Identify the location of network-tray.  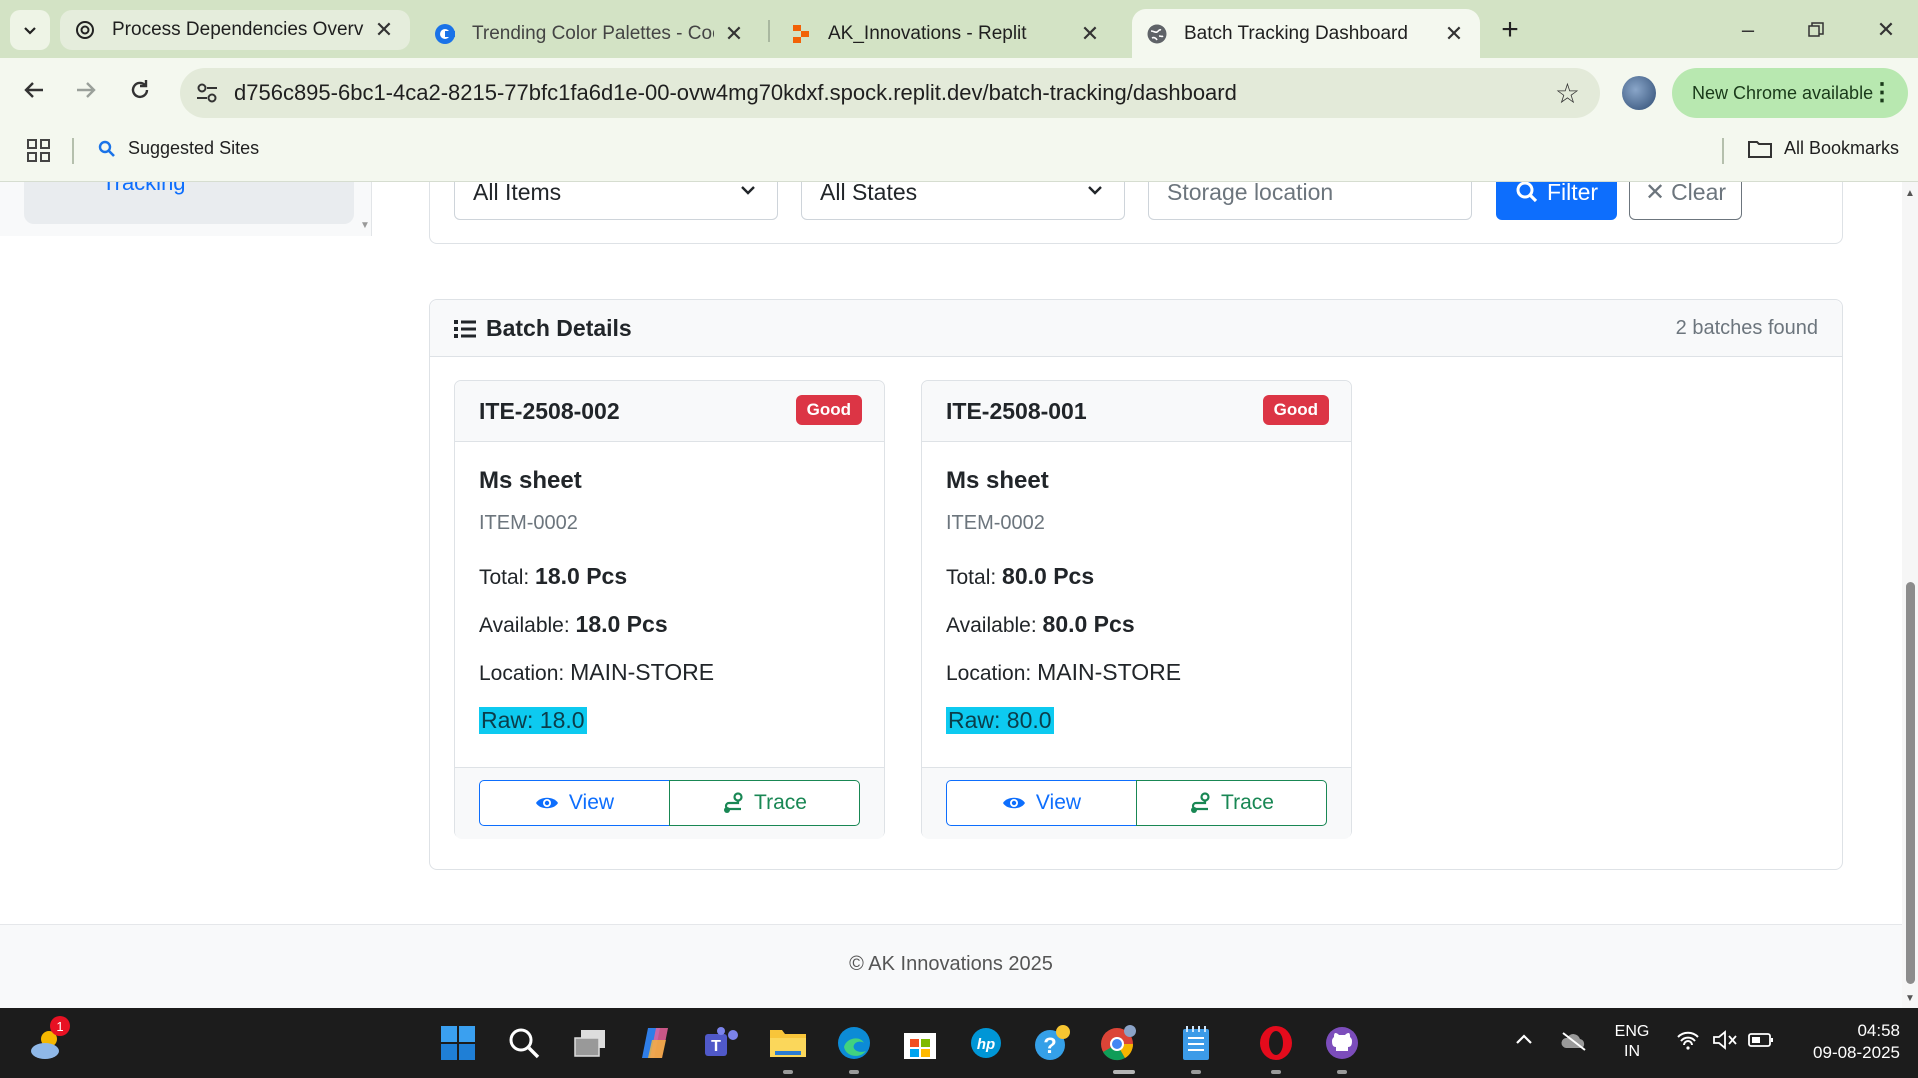
(1688, 1042).